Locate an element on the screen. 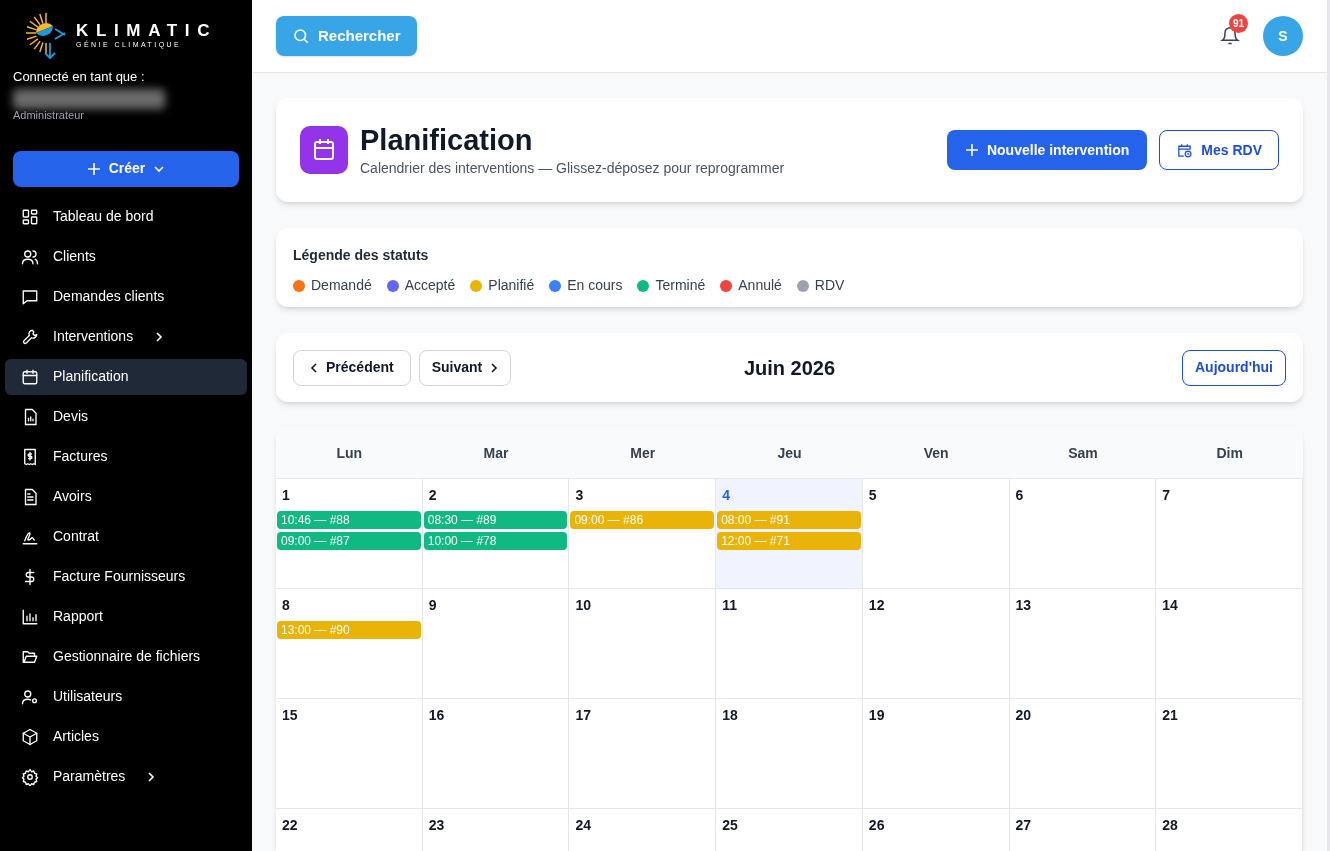  day-number: 18 is located at coordinates (730, 715).